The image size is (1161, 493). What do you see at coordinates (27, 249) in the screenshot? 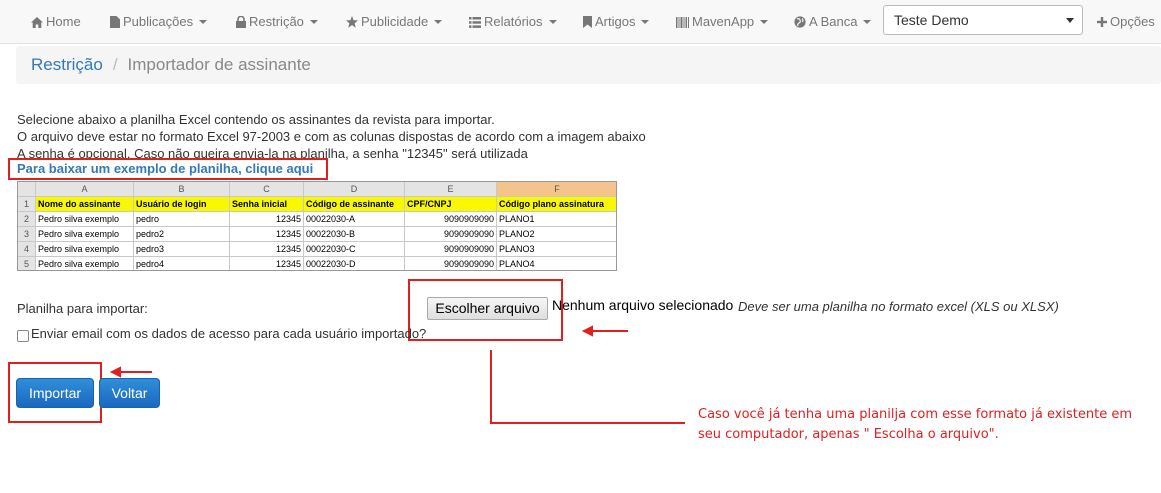
I see `sheet-row-number: 4` at bounding box center [27, 249].